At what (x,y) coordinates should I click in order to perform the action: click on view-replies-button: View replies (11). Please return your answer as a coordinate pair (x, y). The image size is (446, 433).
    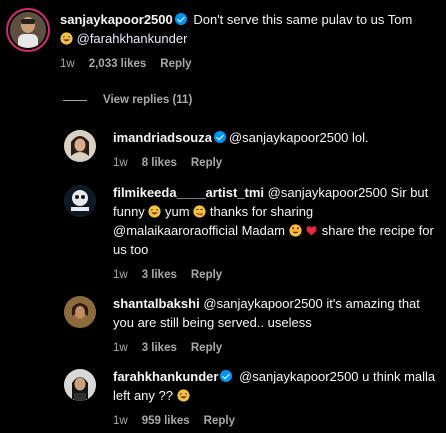
    Looking at the image, I should click on (127, 100).